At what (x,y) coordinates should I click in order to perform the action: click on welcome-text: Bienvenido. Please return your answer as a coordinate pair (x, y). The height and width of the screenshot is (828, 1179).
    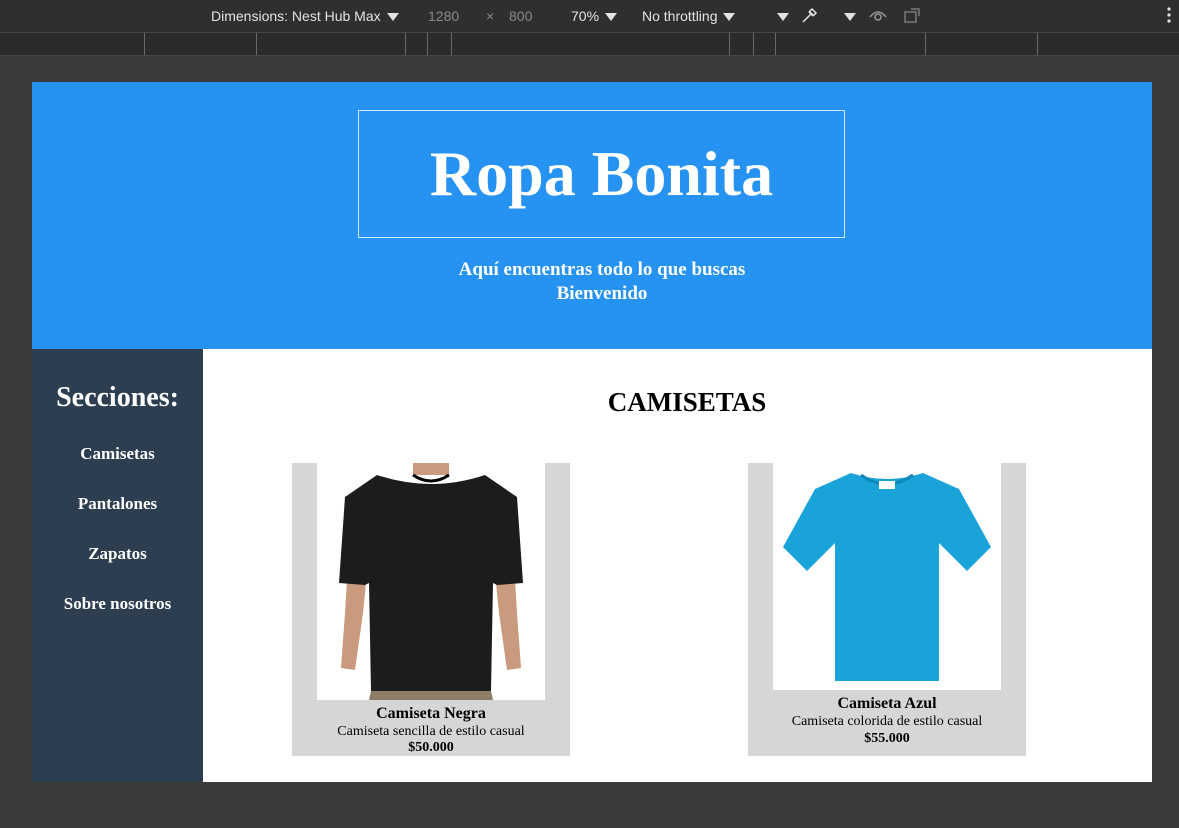
    Looking at the image, I should click on (602, 293).